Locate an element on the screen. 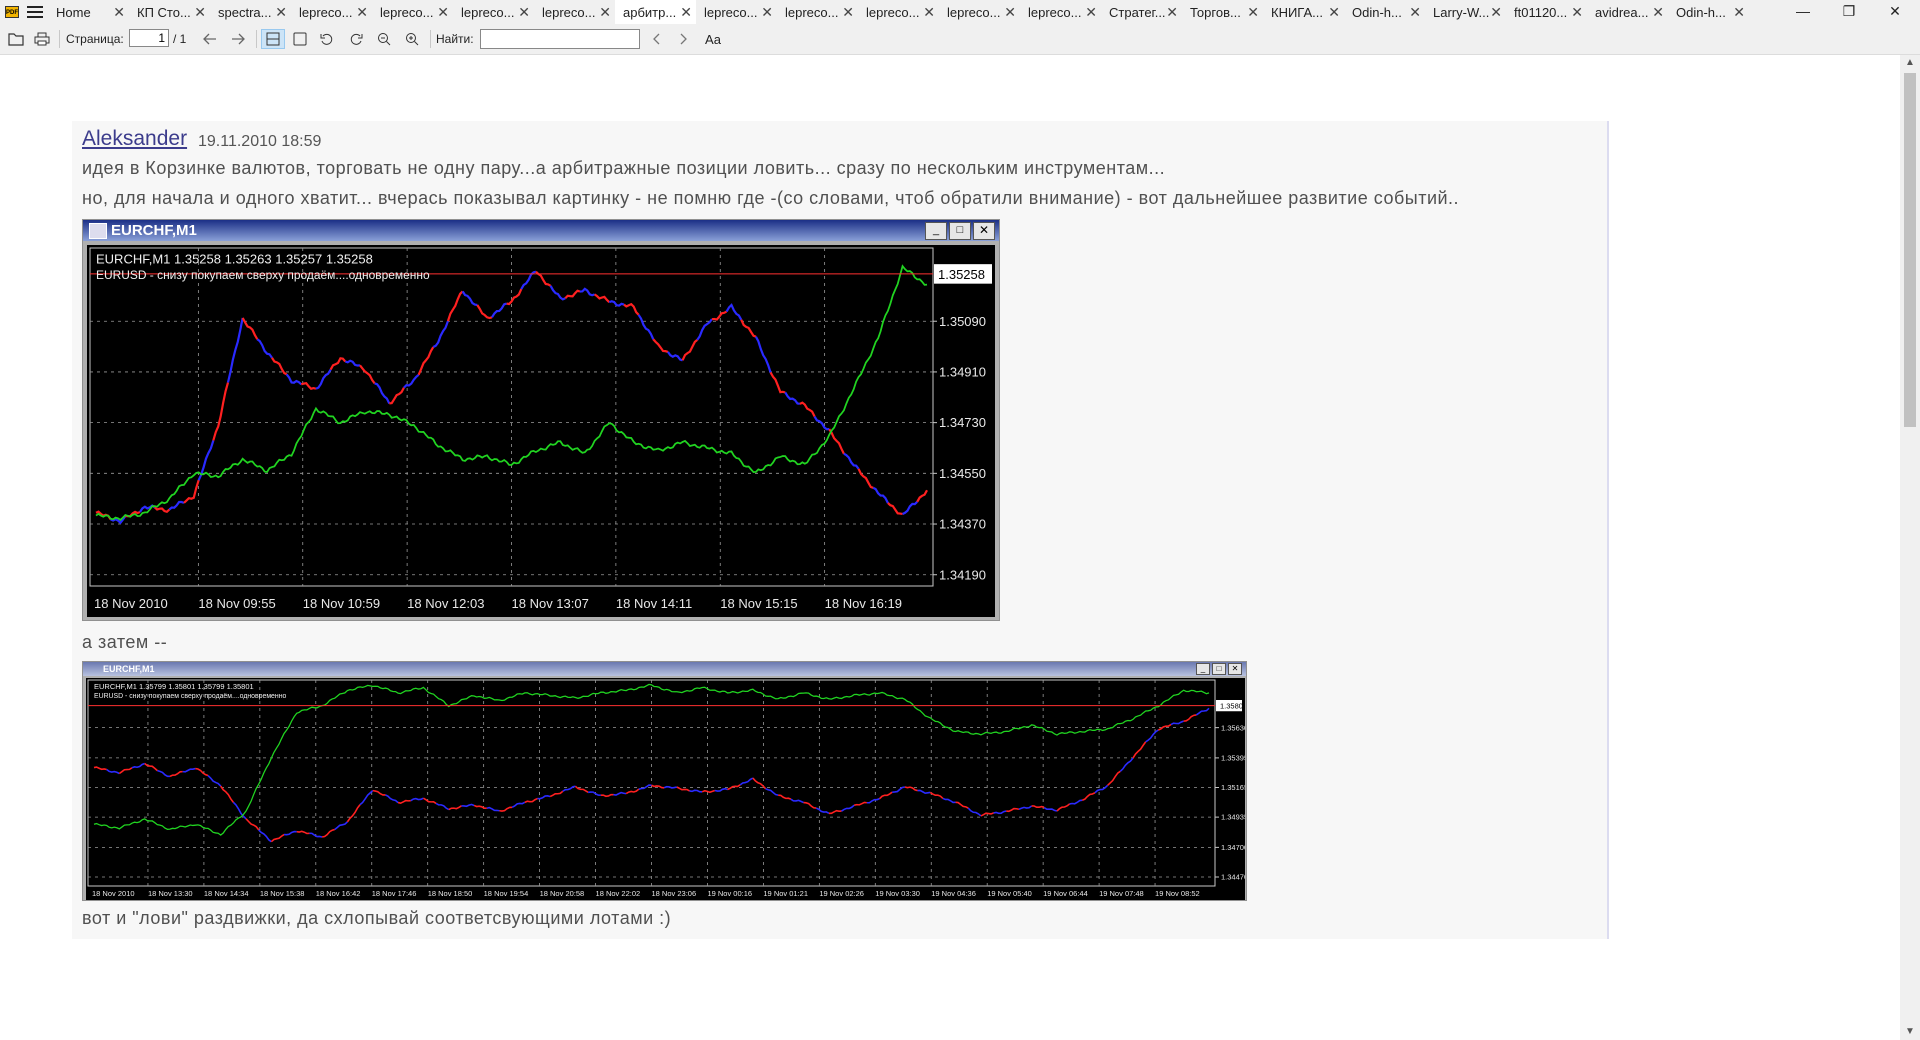 This screenshot has width=1920, height=1040. scrollbar-thumb is located at coordinates (1910, 250).